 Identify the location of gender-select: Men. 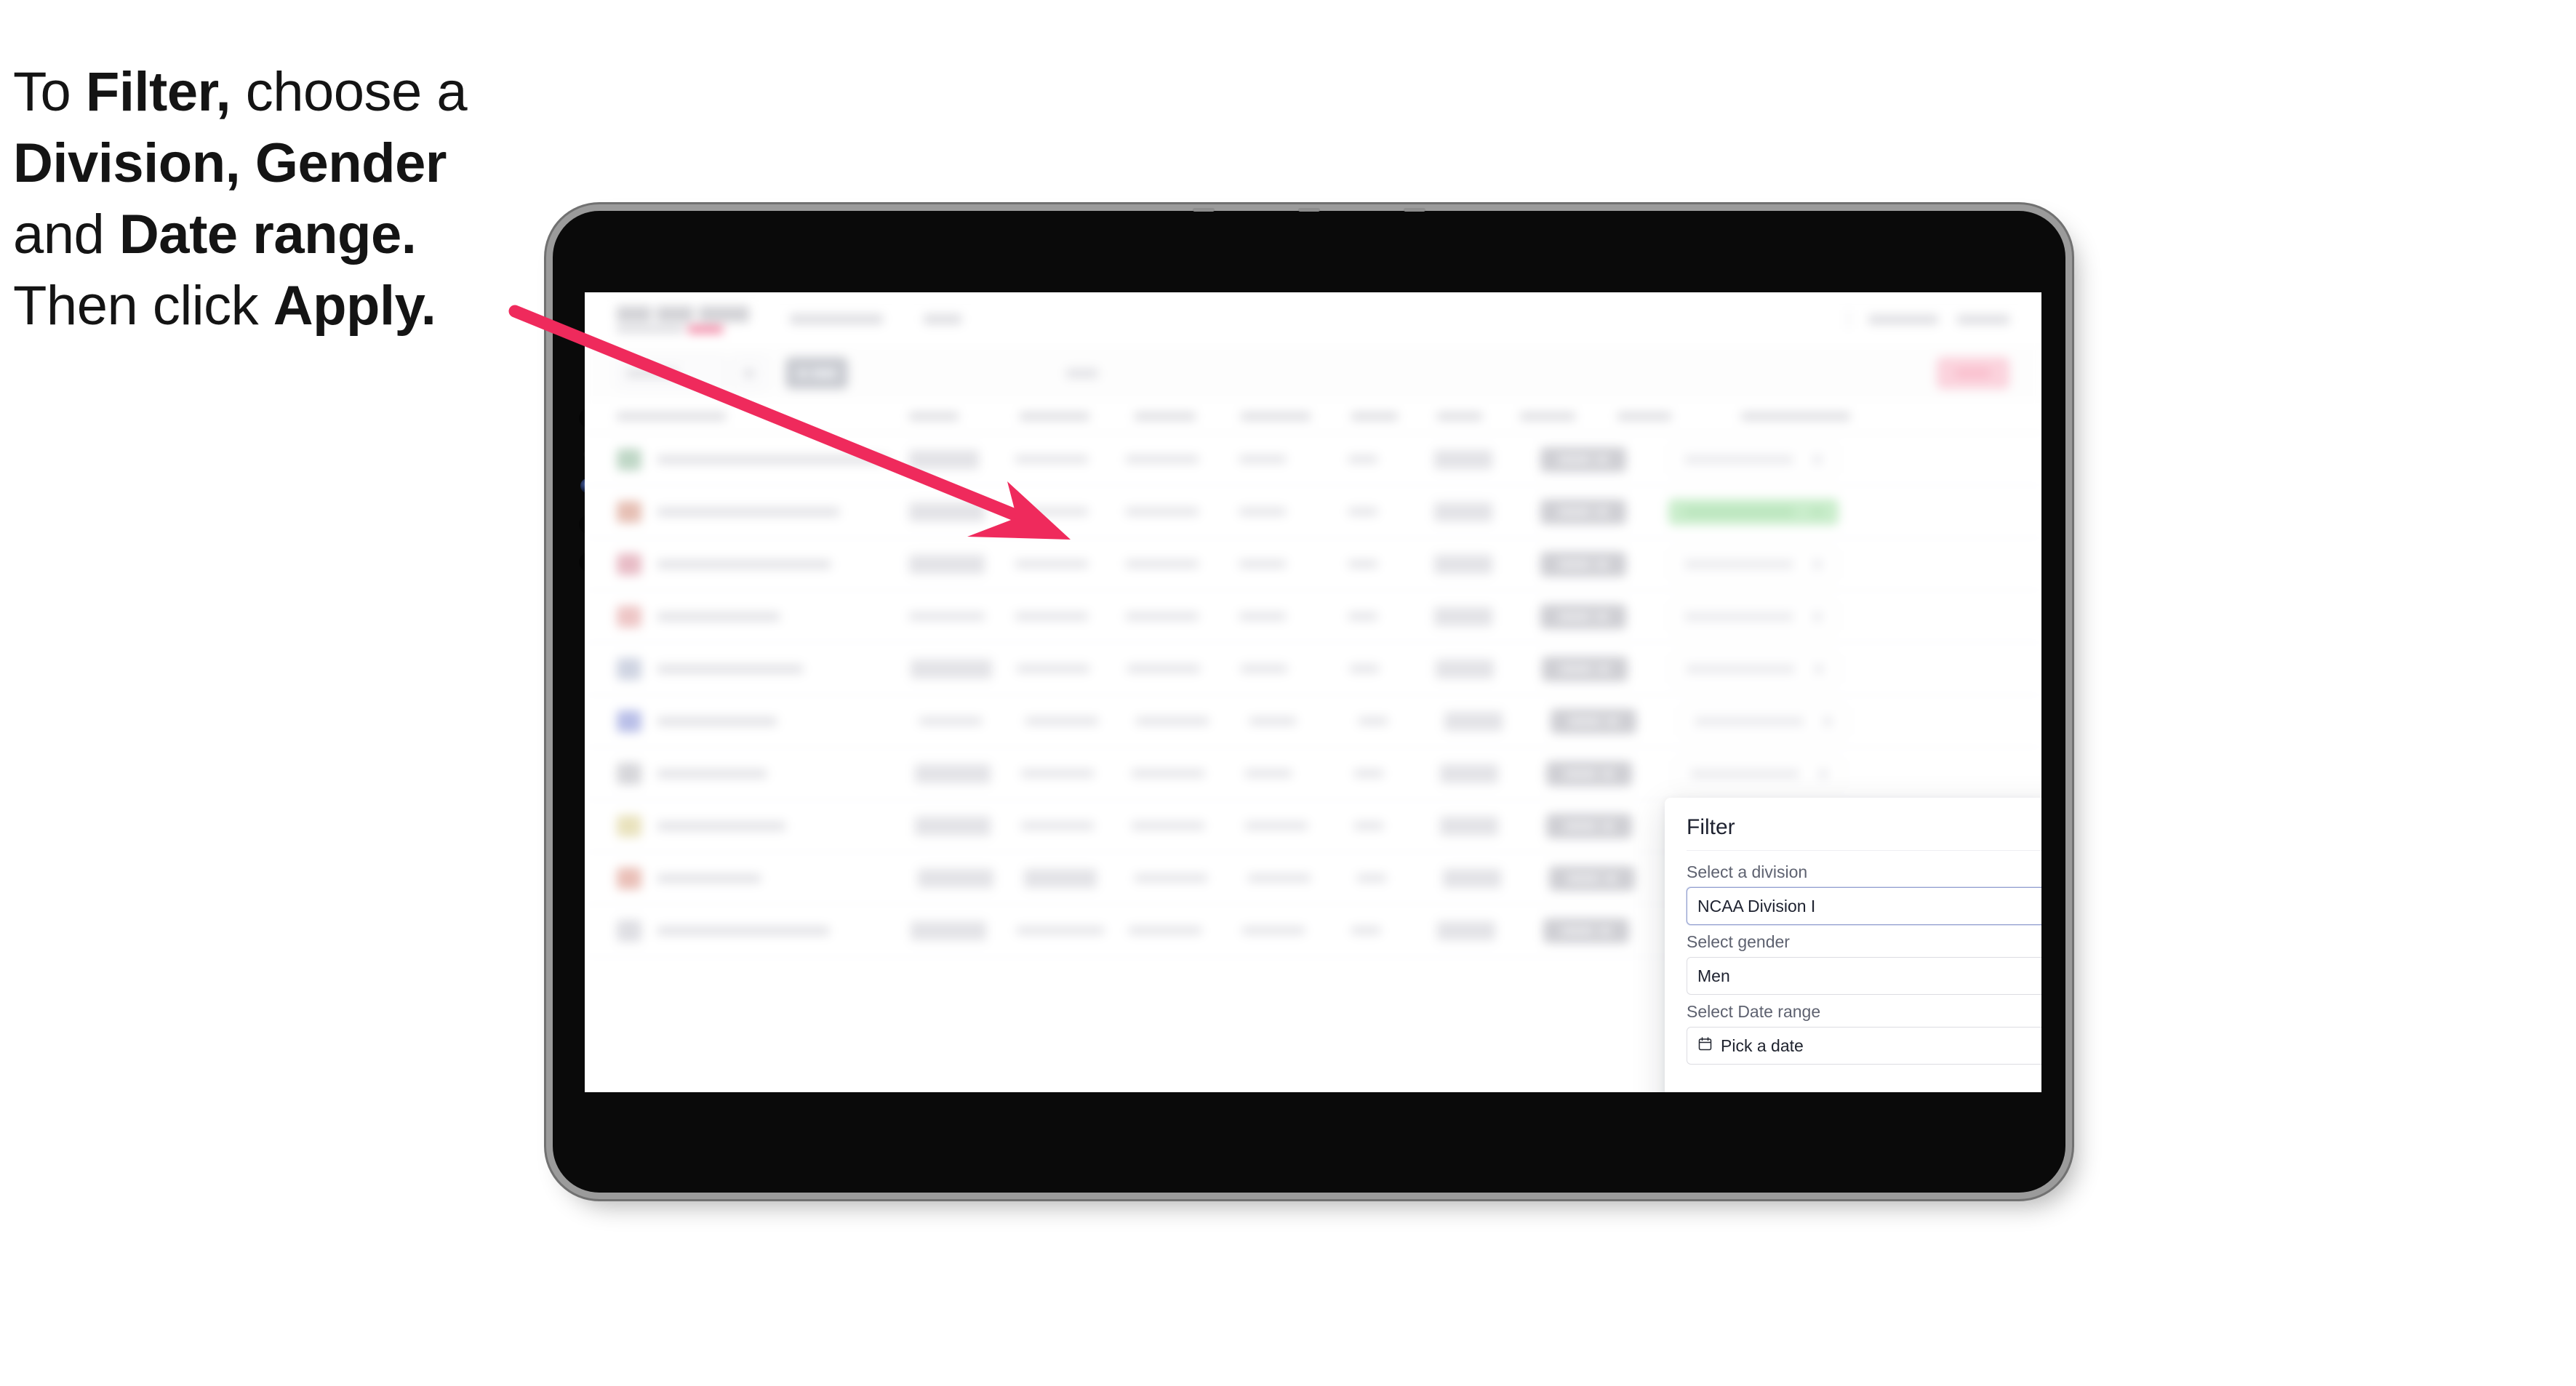
(1864, 976).